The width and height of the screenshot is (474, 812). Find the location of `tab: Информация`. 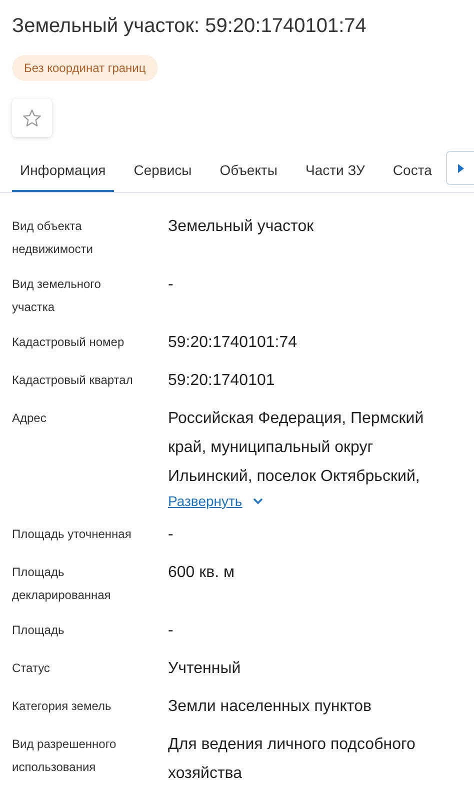

tab: Информация is located at coordinates (63, 173).